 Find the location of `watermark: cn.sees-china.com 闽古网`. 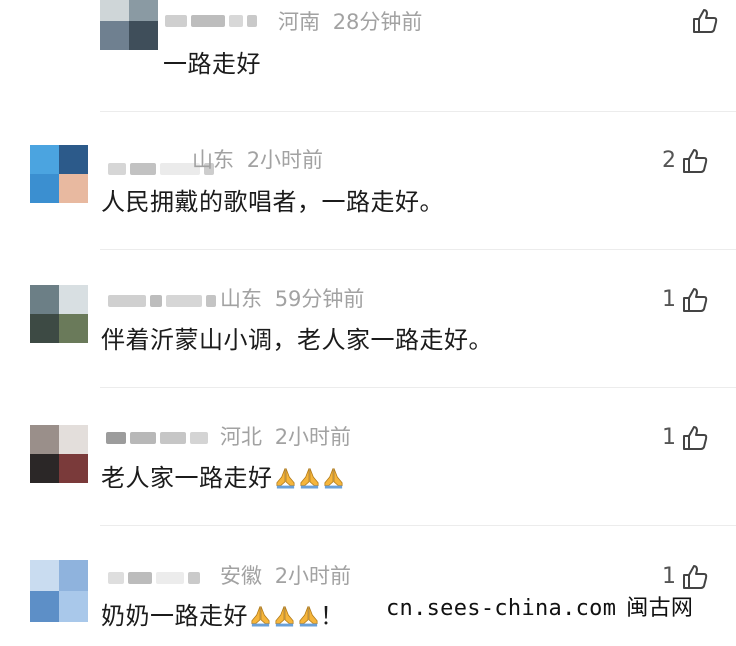

watermark: cn.sees-china.com 闽古网 is located at coordinates (540, 606).